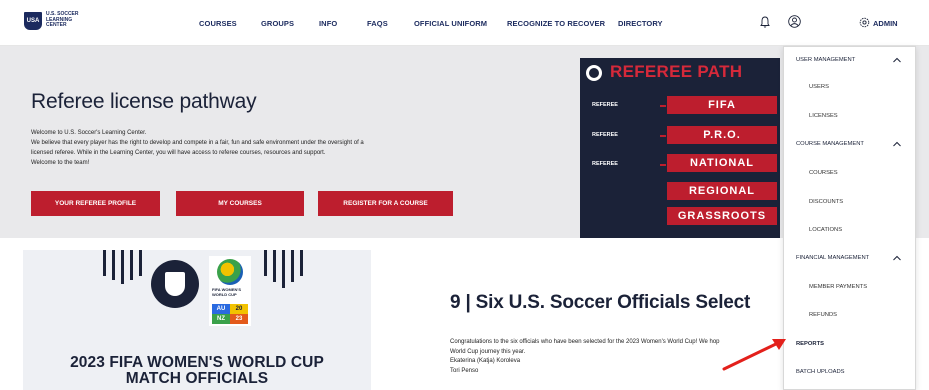 The image size is (929, 390). I want to click on register-for-a-course-button: REGISTER FOR A COURSE, so click(385, 203).